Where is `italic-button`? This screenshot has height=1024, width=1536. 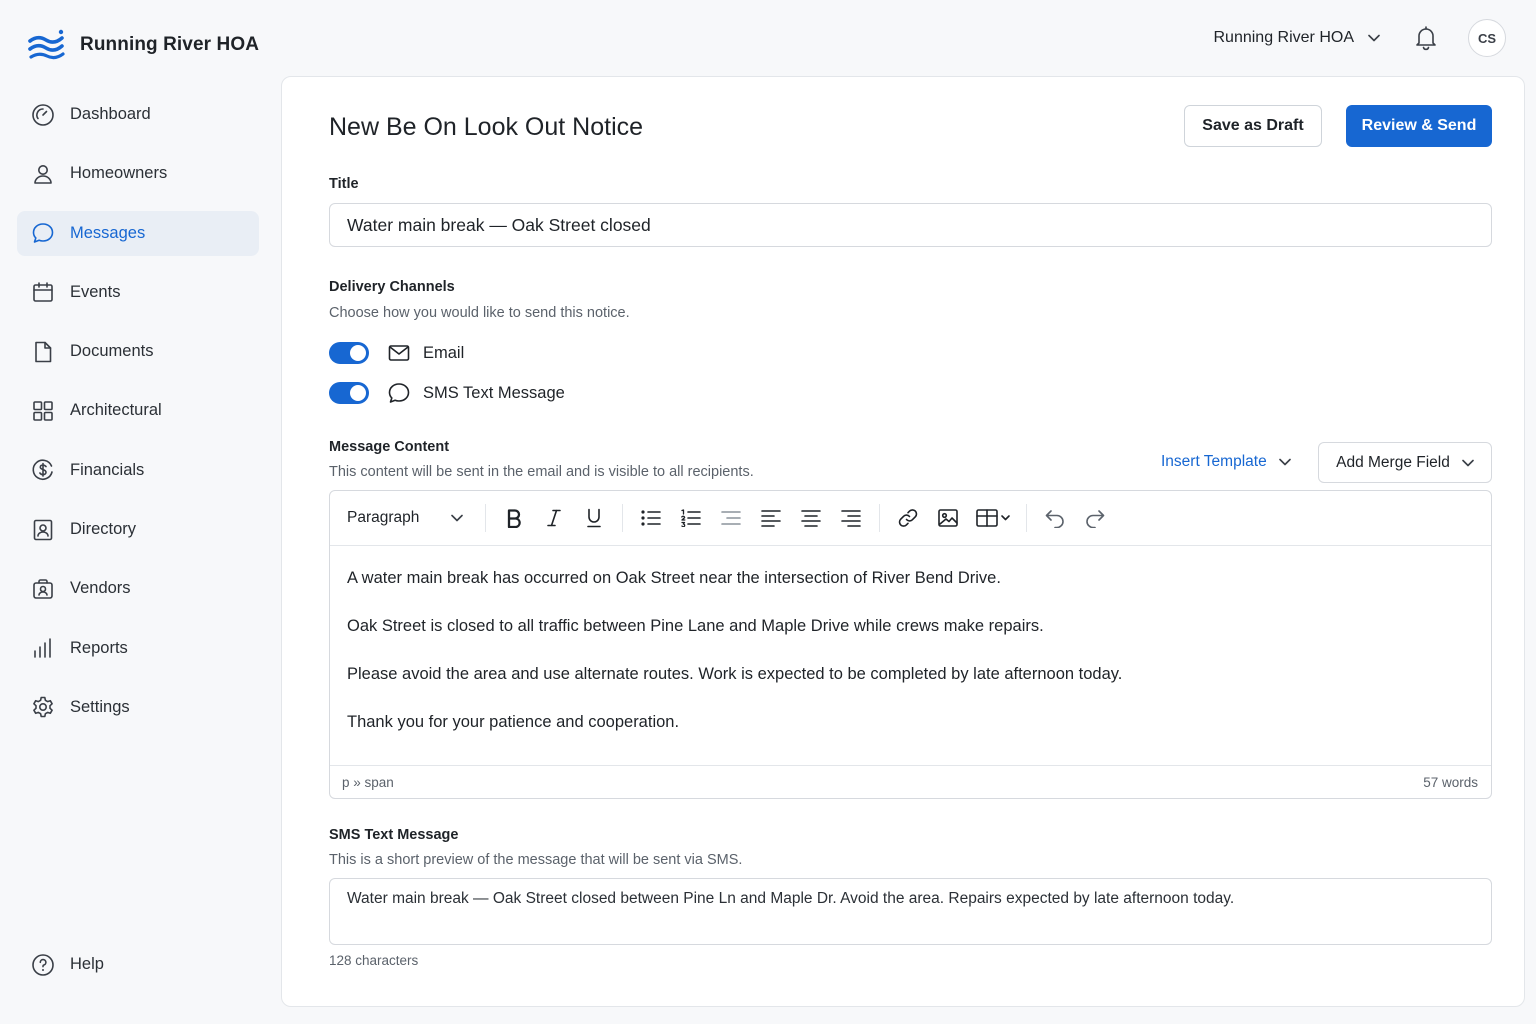
italic-button is located at coordinates (554, 518).